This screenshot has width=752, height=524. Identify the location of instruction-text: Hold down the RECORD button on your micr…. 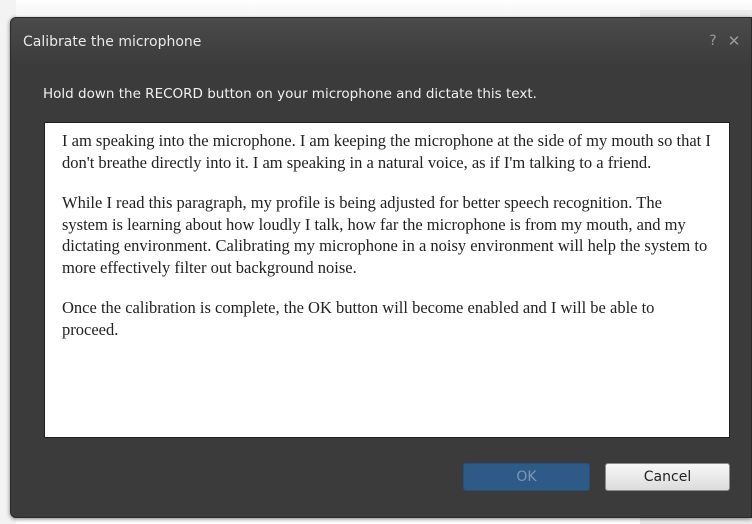
(290, 94).